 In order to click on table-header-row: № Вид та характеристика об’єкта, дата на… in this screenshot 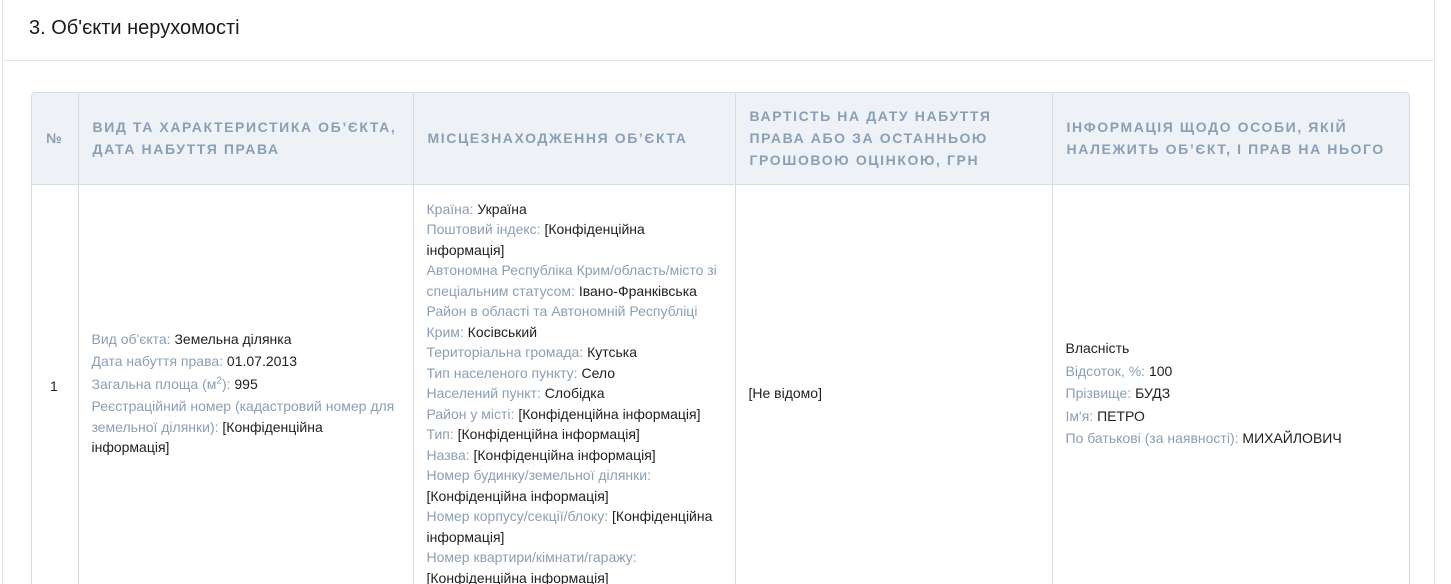, I will do `click(720, 139)`.